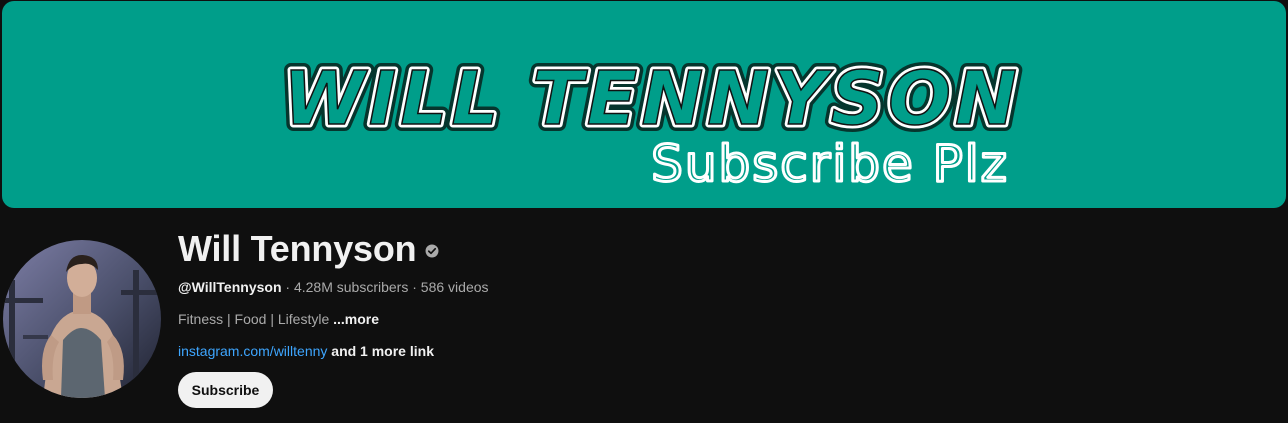  What do you see at coordinates (830, 164) in the screenshot?
I see `banner-subtitle: Subscribe Plz` at bounding box center [830, 164].